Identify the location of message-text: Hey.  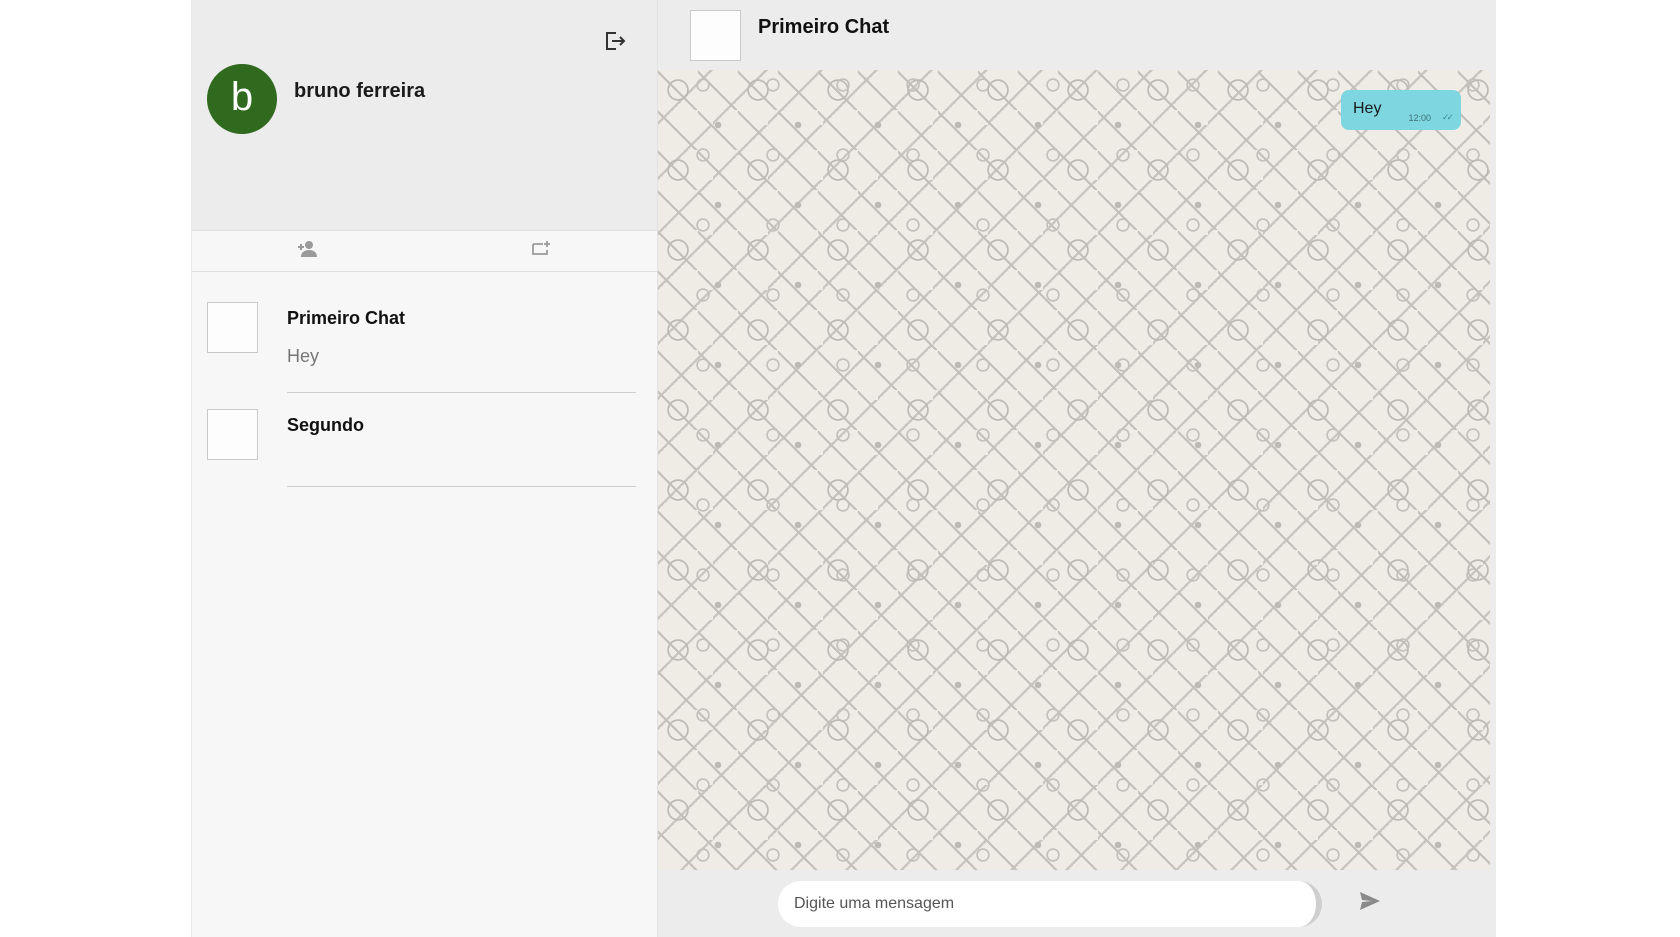
(1367, 108).